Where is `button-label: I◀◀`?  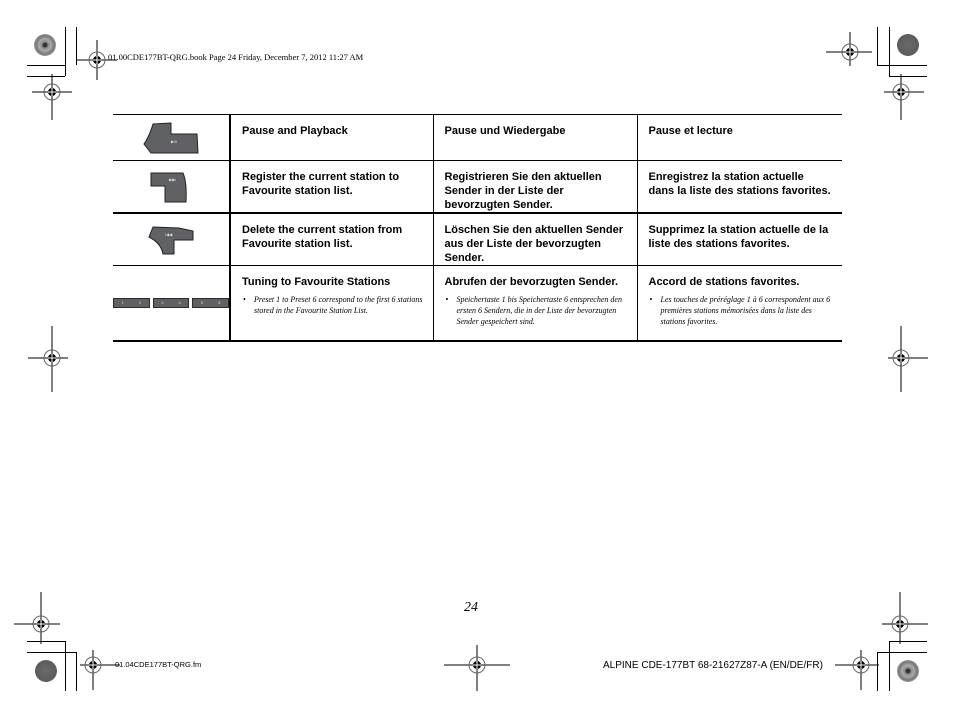
button-label: I◀◀ is located at coordinates (169, 234).